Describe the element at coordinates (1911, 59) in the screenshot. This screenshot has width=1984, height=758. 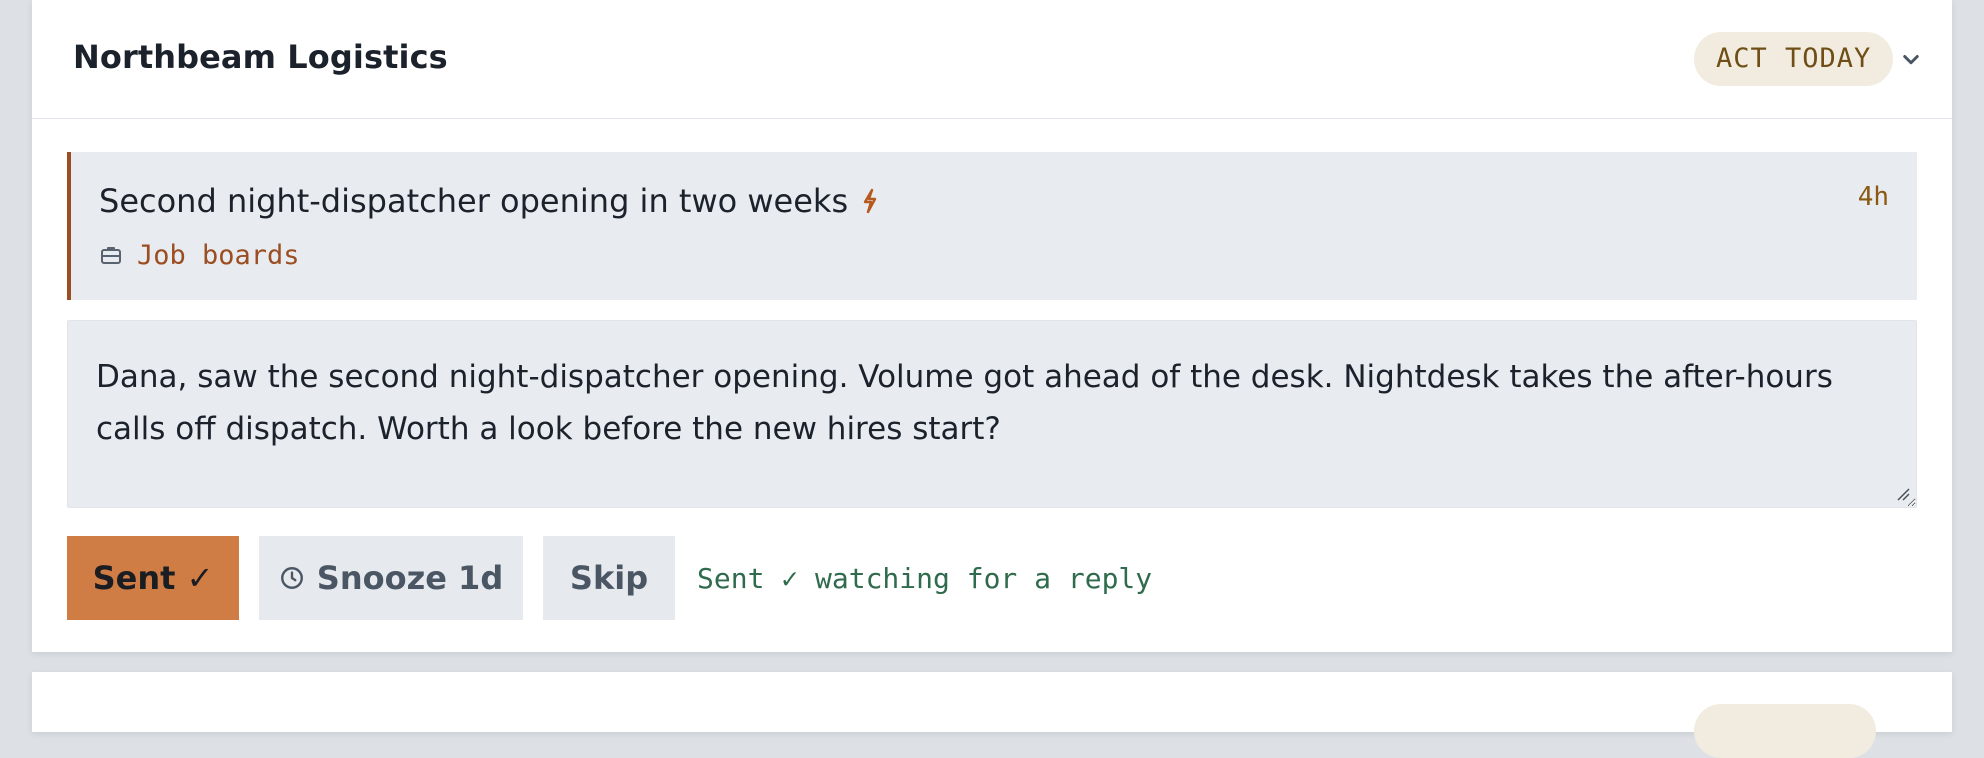
I see `chevron-down-icon` at that location.